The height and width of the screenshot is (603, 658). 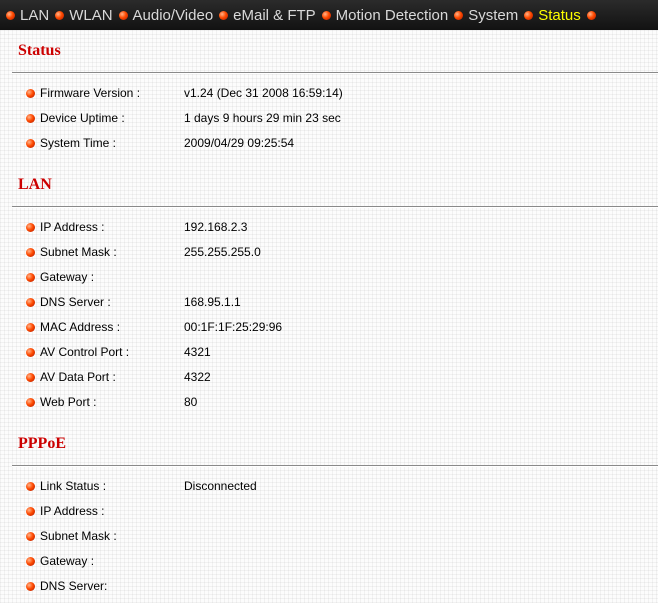 I want to click on info-row-lan-av-control-port: AV Control Port : 4321, so click(x=329, y=353).